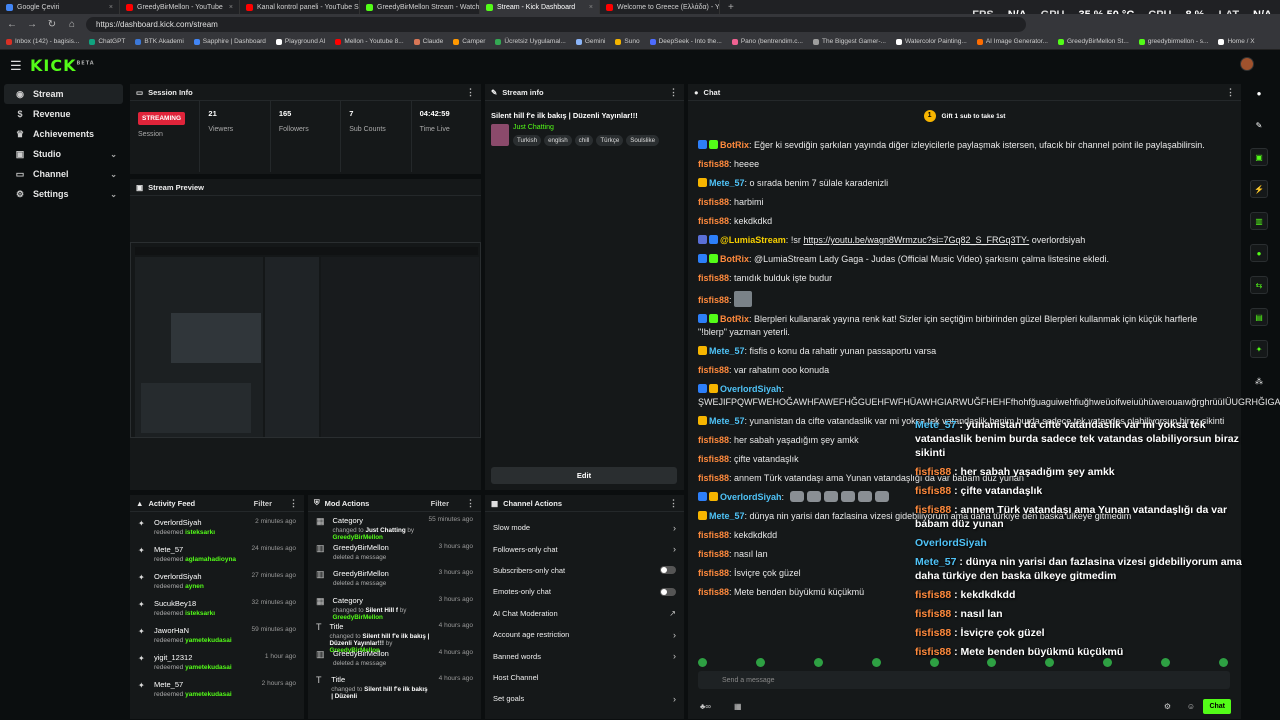 The height and width of the screenshot is (720, 1280). Describe the element at coordinates (63, 114) in the screenshot. I see `sidebar-item-revenue: $ Revenue` at that location.